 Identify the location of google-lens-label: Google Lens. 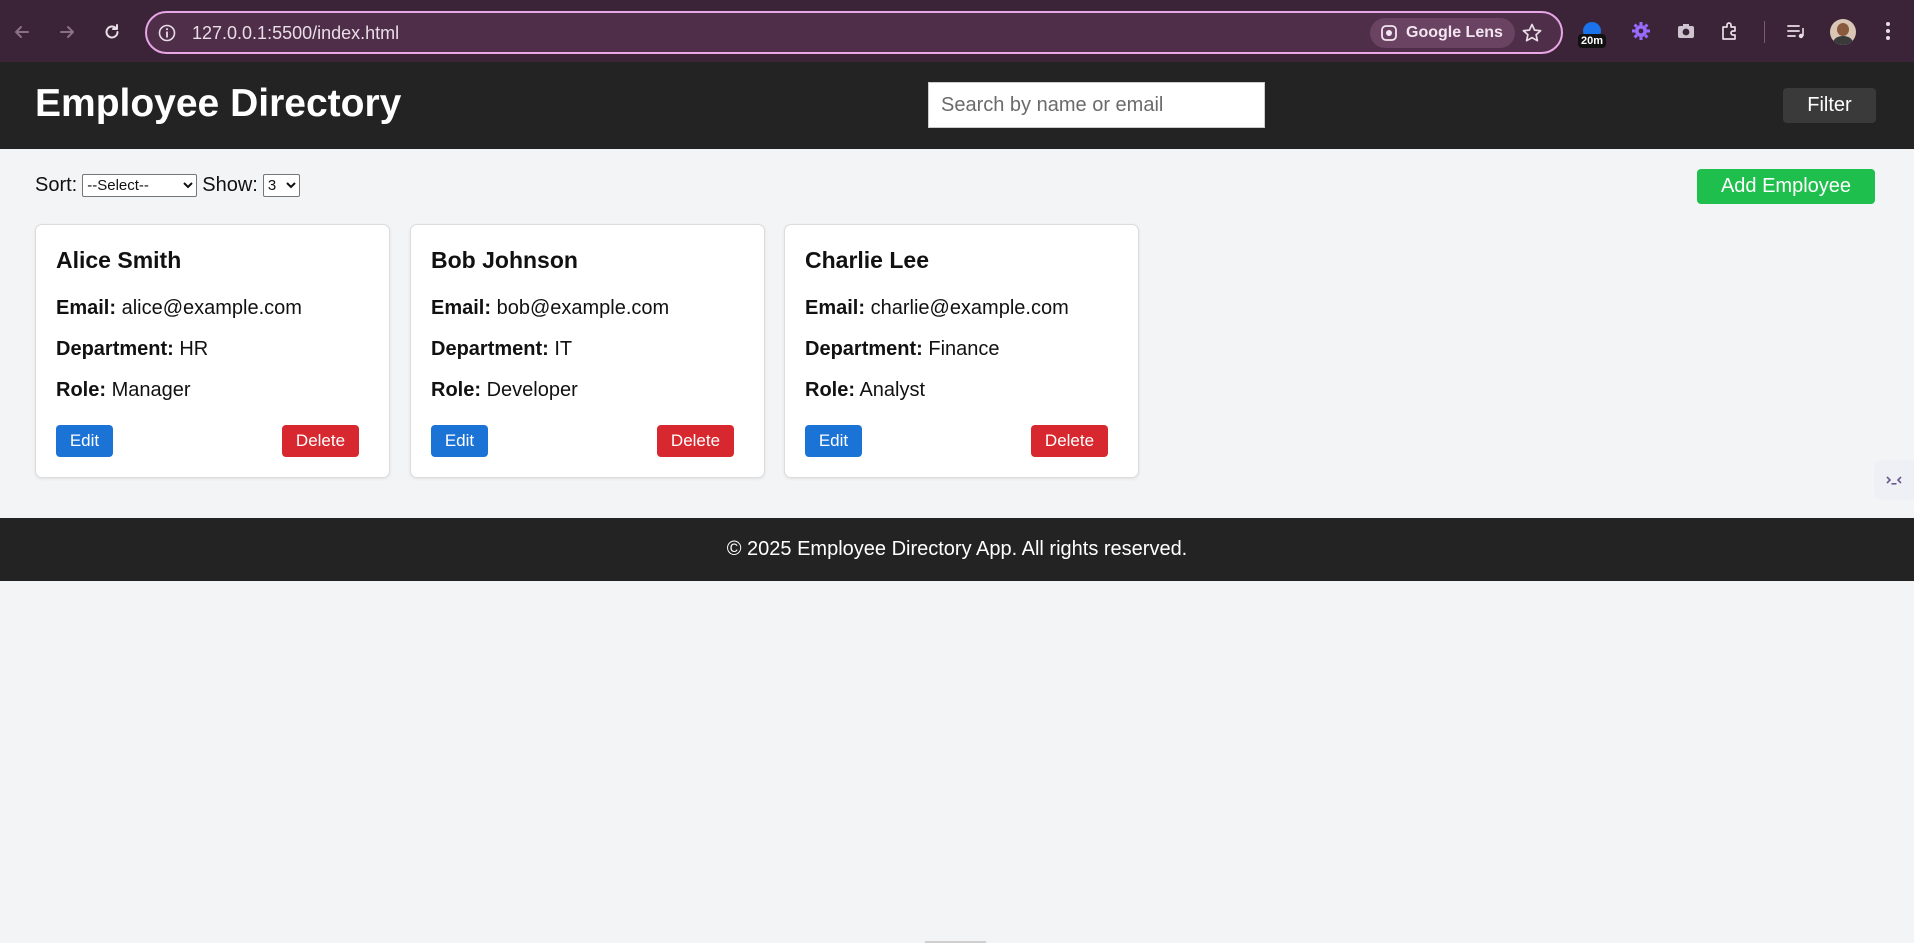
(1454, 32).